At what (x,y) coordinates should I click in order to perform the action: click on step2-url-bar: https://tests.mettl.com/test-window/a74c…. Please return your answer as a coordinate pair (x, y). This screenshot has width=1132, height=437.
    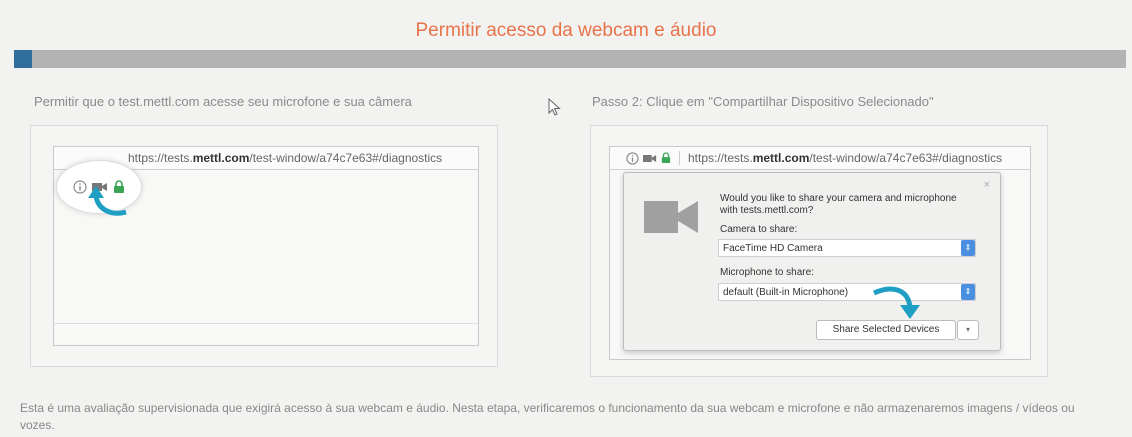
    Looking at the image, I should click on (820, 158).